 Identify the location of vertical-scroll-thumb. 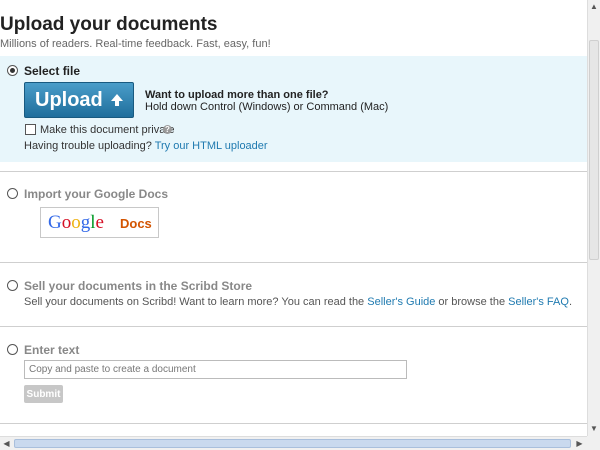
(594, 150).